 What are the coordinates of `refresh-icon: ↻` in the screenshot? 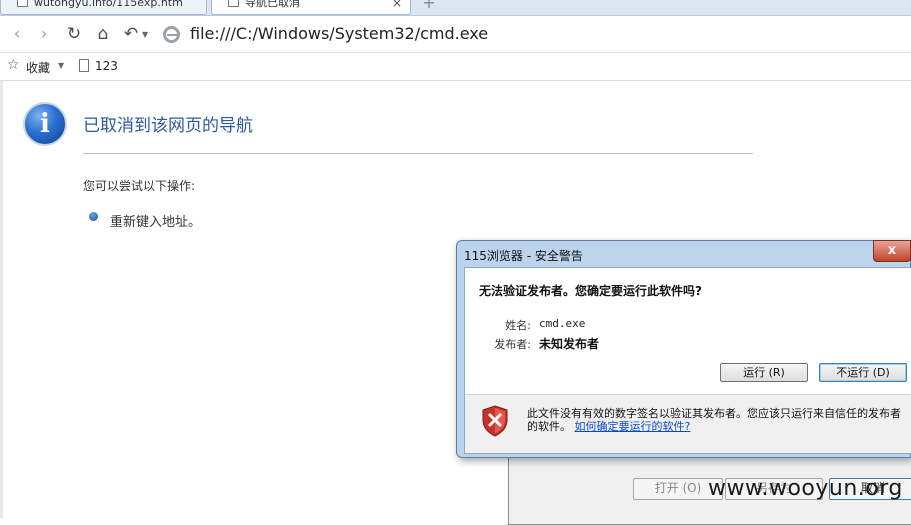 It's located at (74, 34).